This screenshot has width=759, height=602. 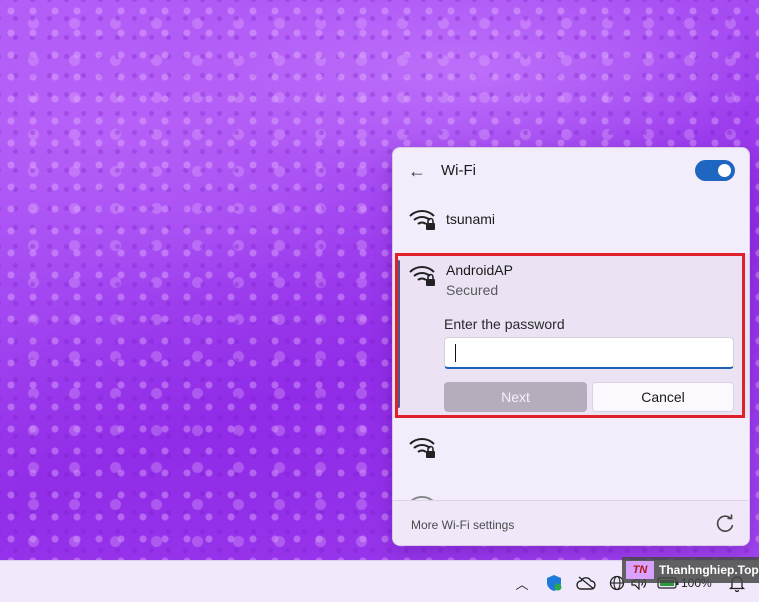 I want to click on toggle-knob, so click(x=724, y=170).